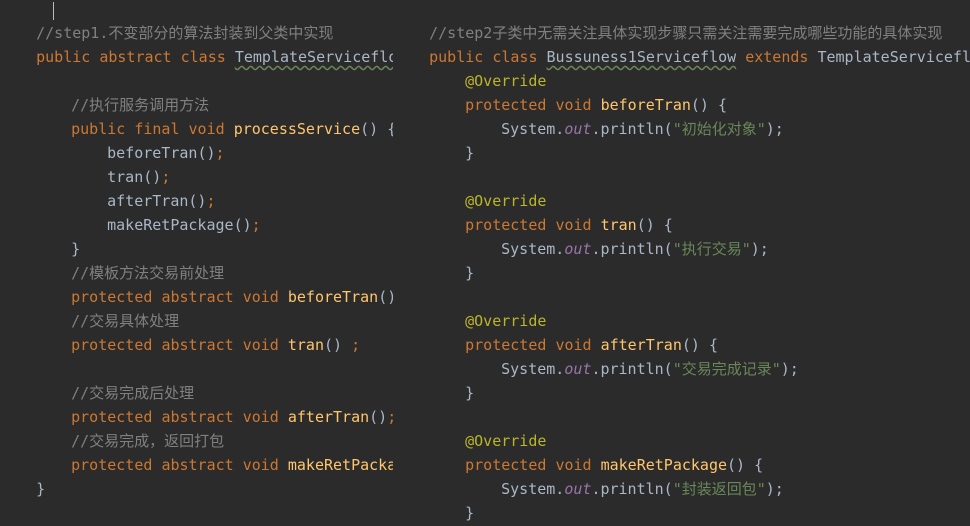  What do you see at coordinates (578, 93) in the screenshot?
I see `method-signature-before-tran: protected void beforeTran() {` at bounding box center [578, 93].